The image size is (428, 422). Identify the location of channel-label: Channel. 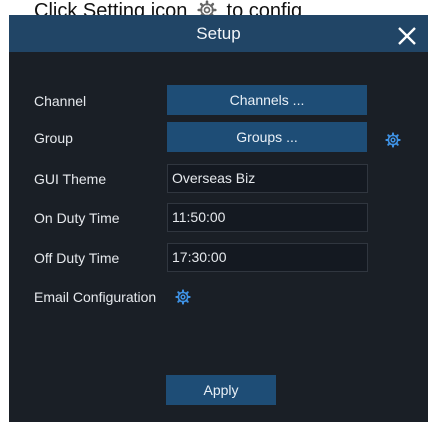
(60, 101).